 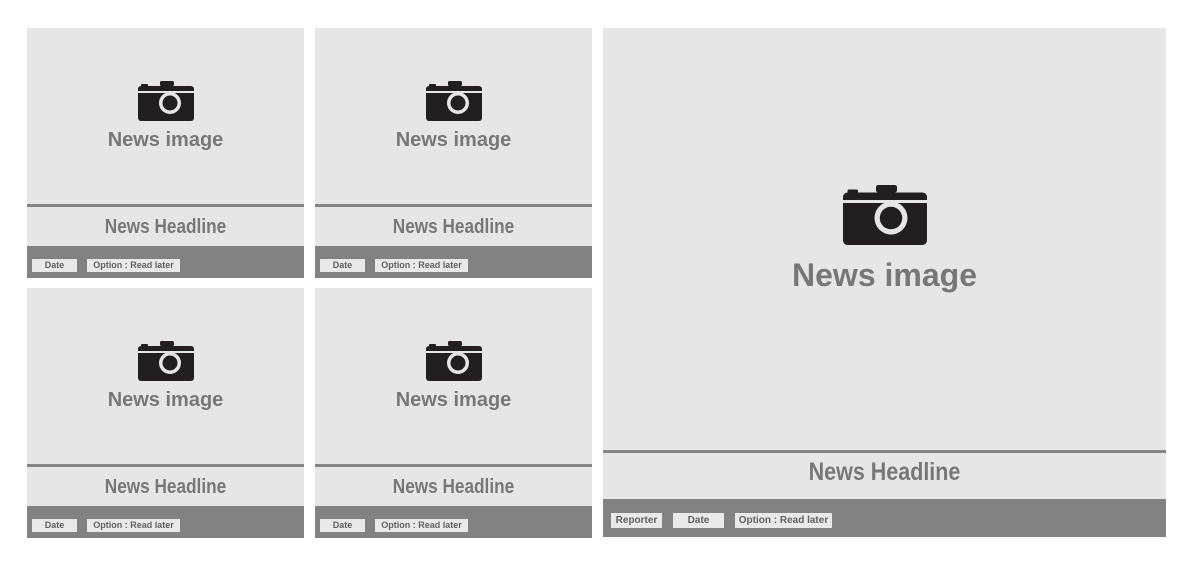 I want to click on card-footer: Reporter Date Option : Read later, so click(x=884, y=518).